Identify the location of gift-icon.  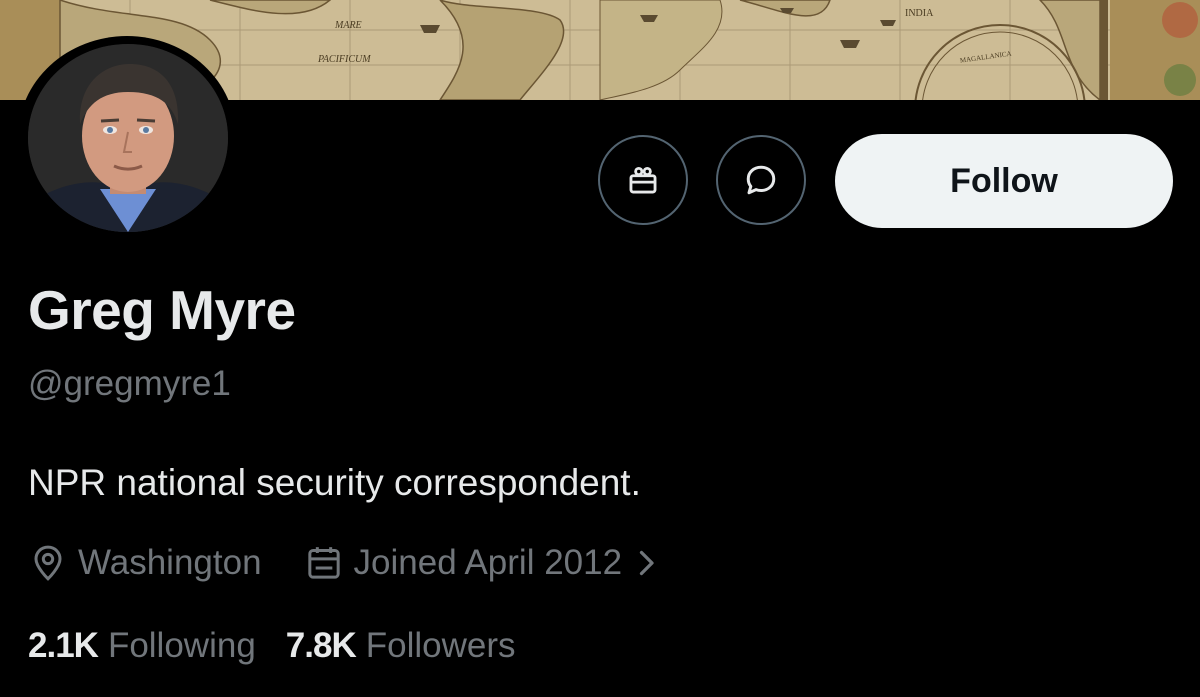
(643, 180).